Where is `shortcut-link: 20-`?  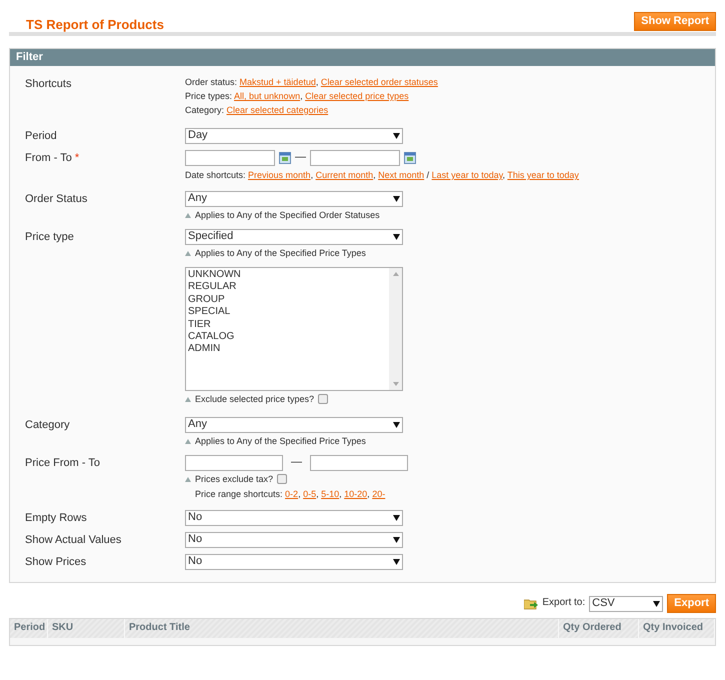
shortcut-link: 20- is located at coordinates (379, 494).